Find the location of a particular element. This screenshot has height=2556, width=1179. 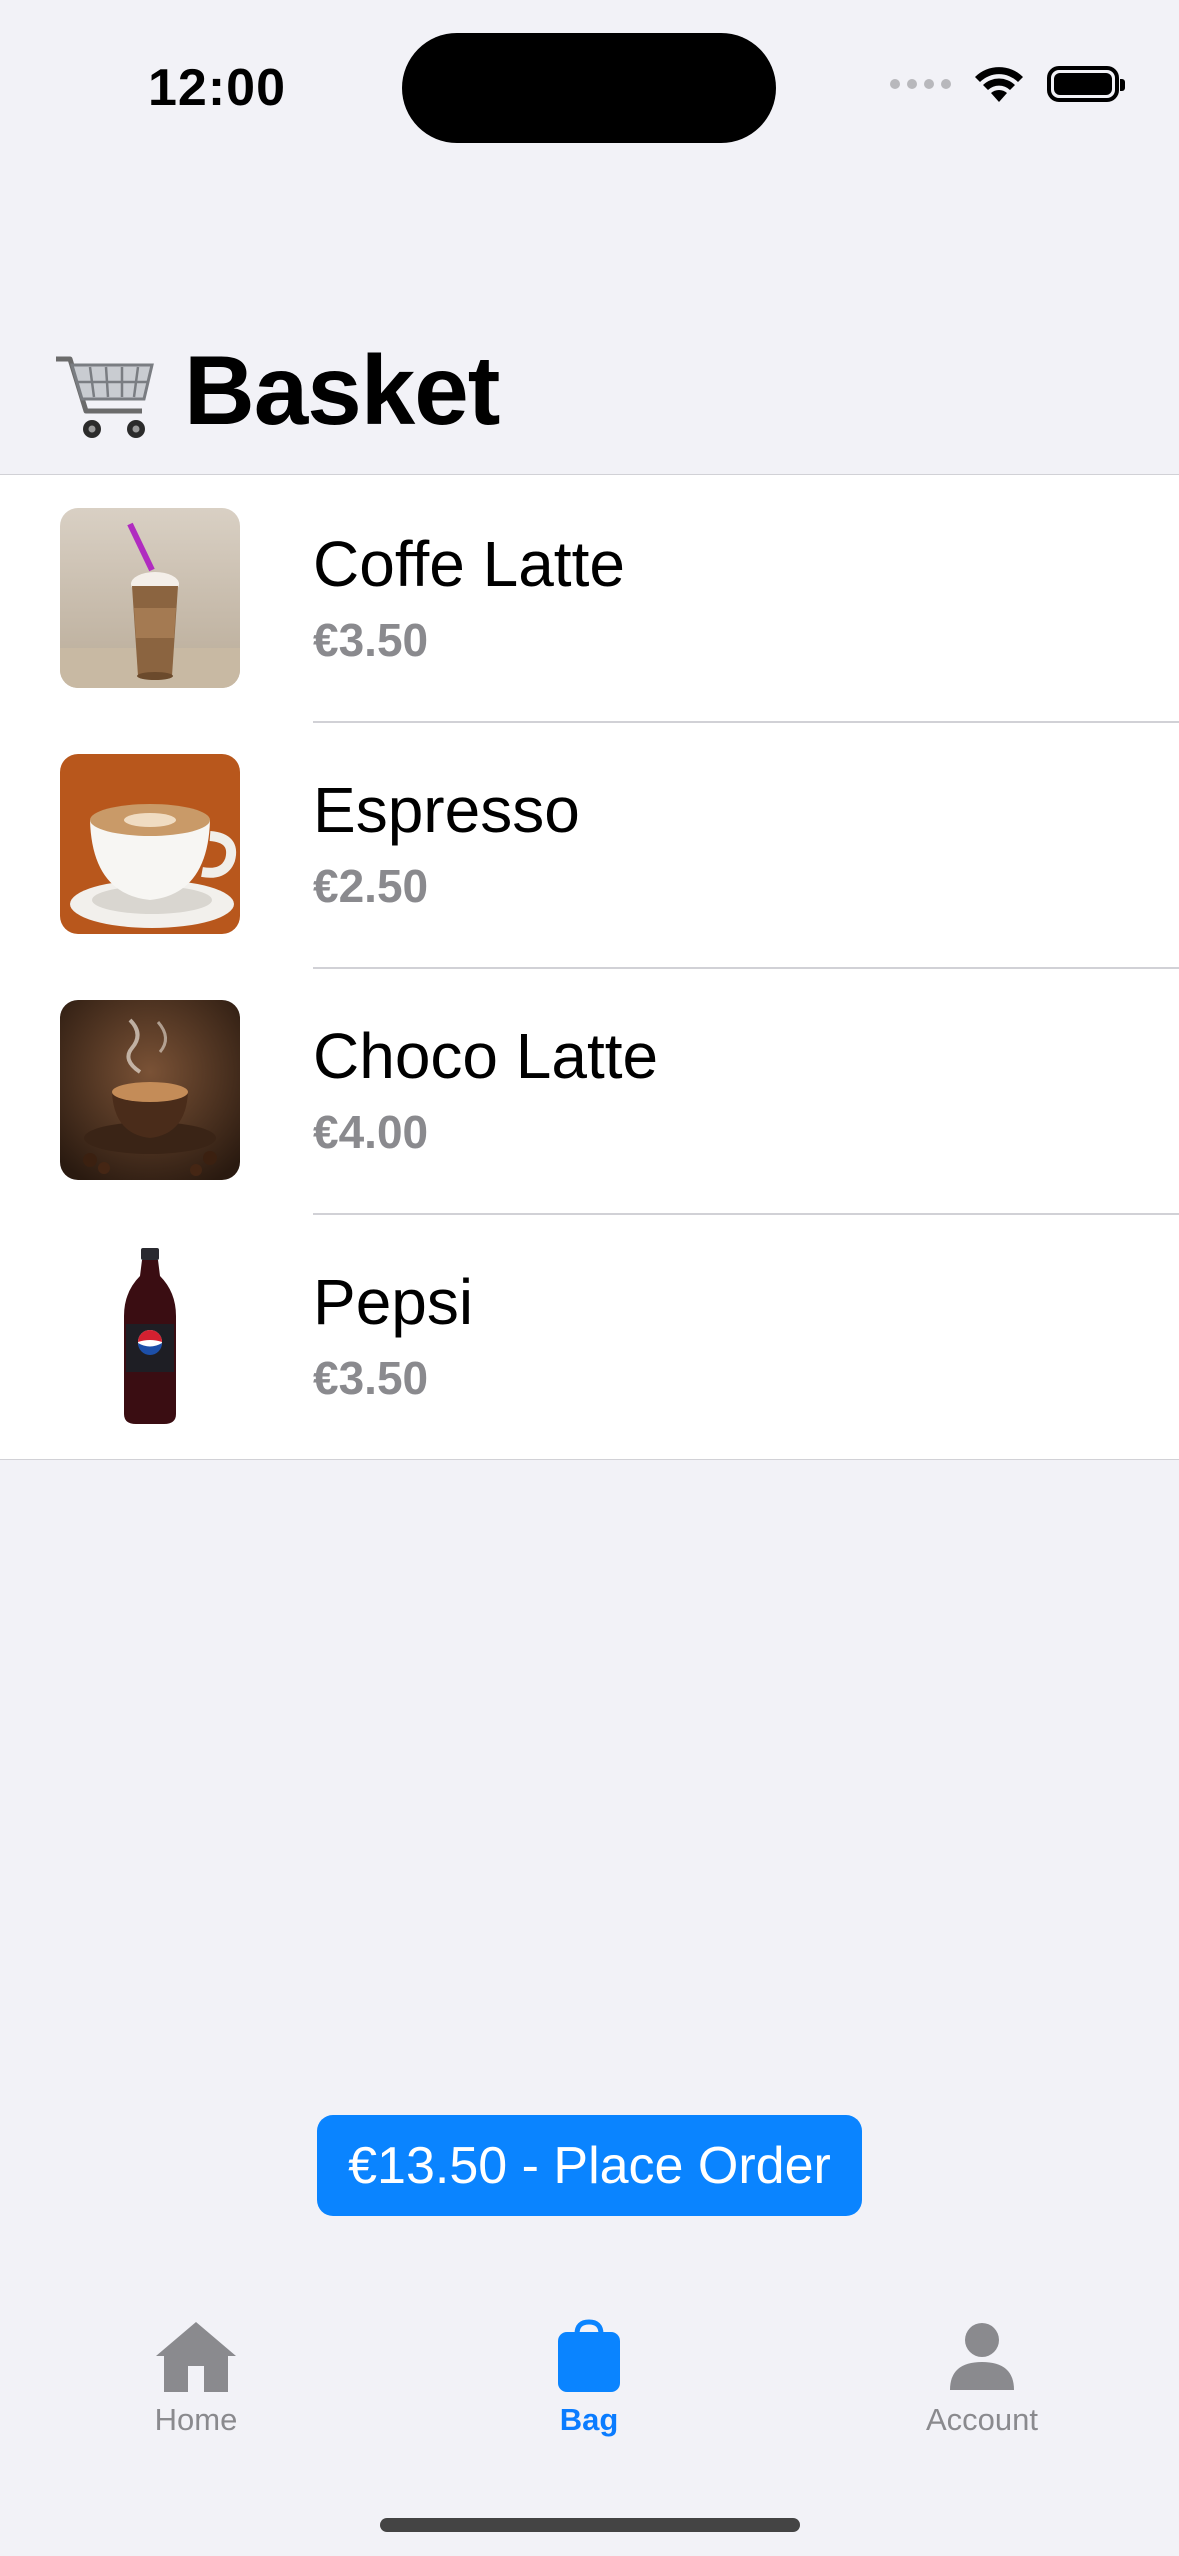

list-item: Coffe Latte €3.50 is located at coordinates (589, 598).